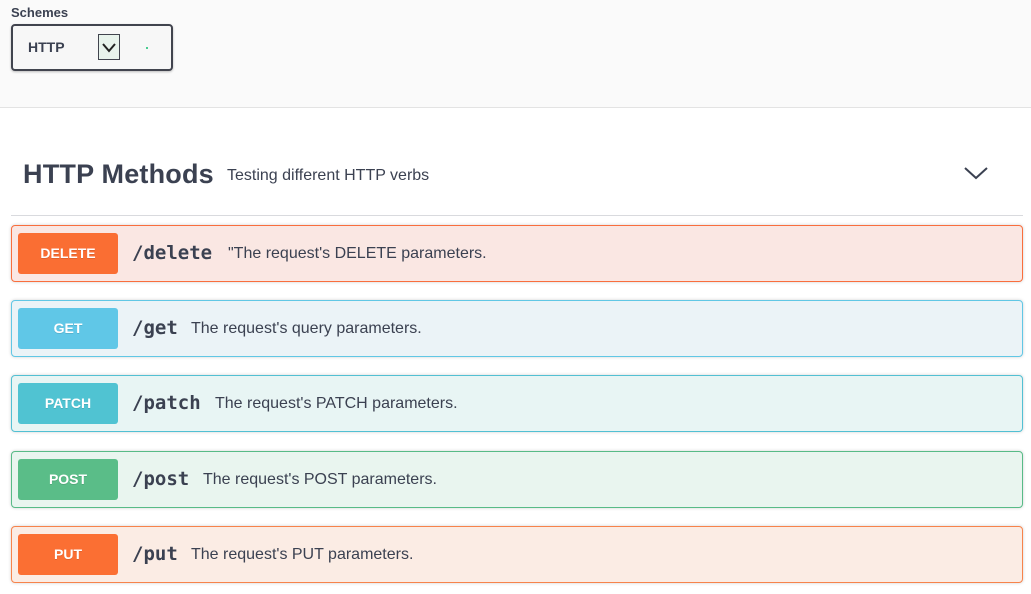  I want to click on operation-get: GET /get The request's query parameters., so click(517, 328).